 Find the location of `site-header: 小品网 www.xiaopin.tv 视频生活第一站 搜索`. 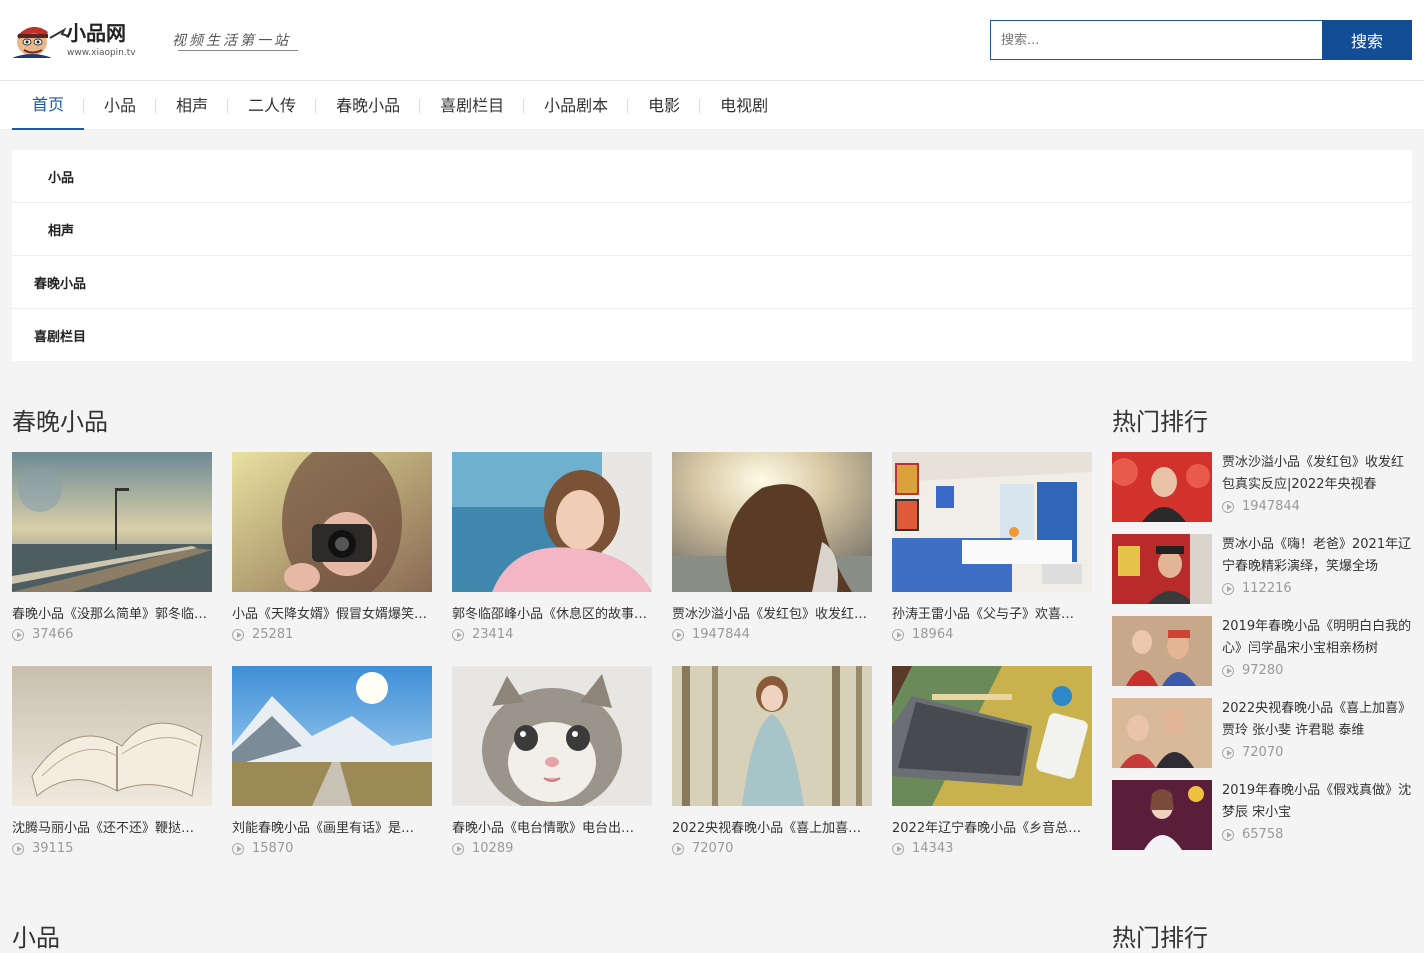

site-header: 小品网 www.xiaopin.tv 视频生活第一站 搜索 is located at coordinates (712, 40).